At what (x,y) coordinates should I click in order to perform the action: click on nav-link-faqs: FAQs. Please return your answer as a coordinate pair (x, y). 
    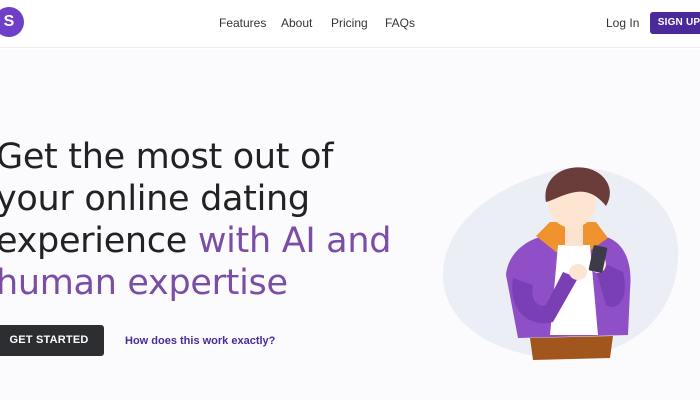
    Looking at the image, I should click on (400, 23).